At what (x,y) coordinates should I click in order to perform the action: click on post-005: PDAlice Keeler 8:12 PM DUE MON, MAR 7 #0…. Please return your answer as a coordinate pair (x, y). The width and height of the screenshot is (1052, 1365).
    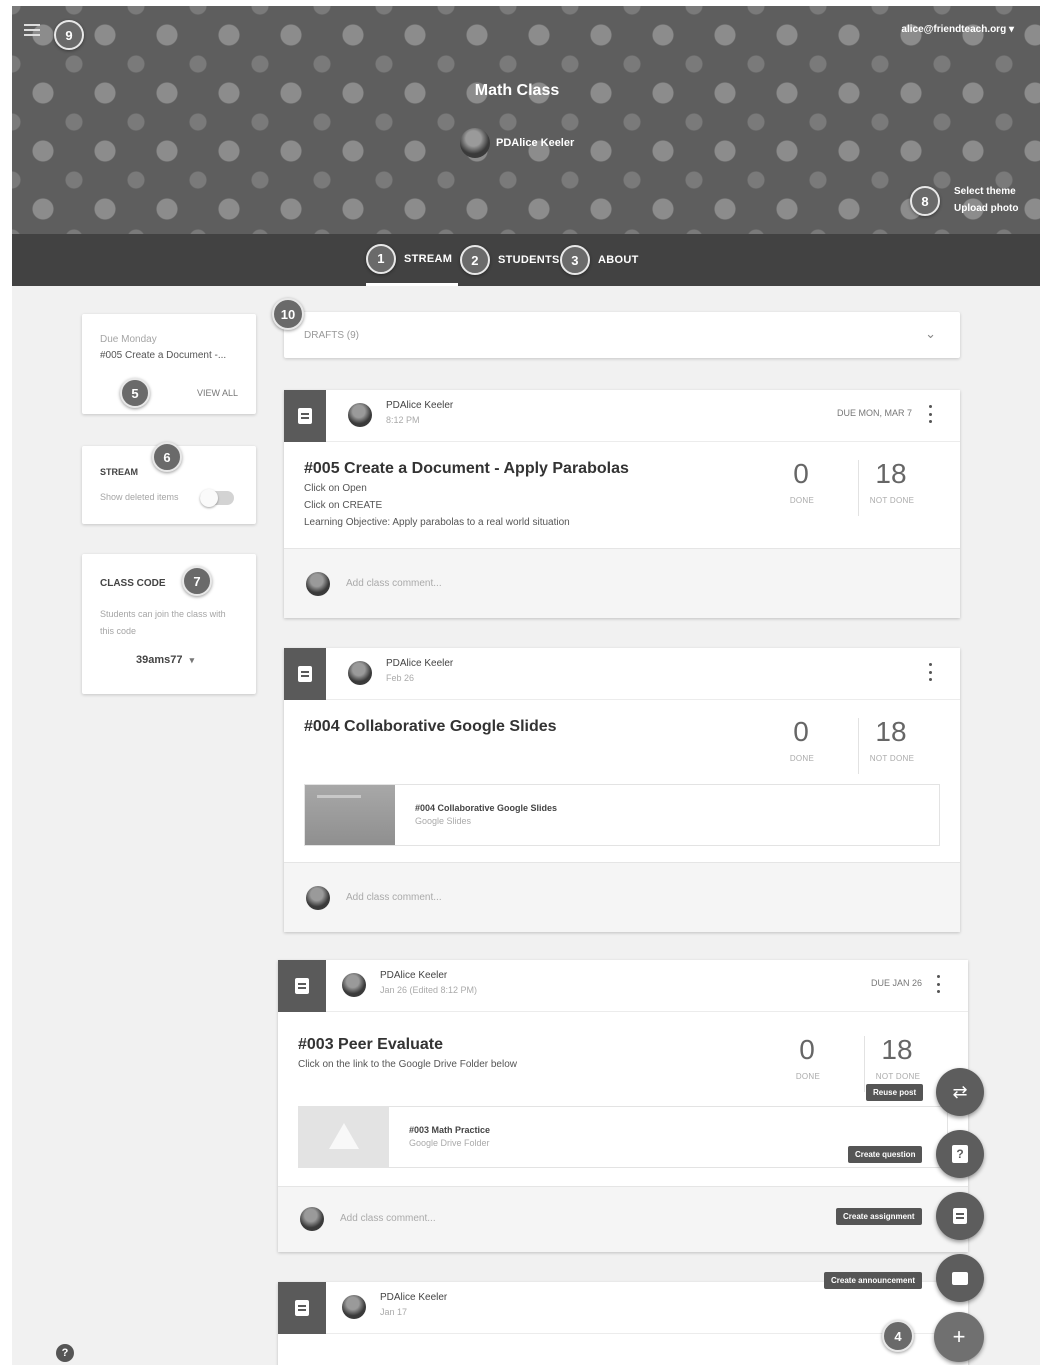
    Looking at the image, I should click on (622, 504).